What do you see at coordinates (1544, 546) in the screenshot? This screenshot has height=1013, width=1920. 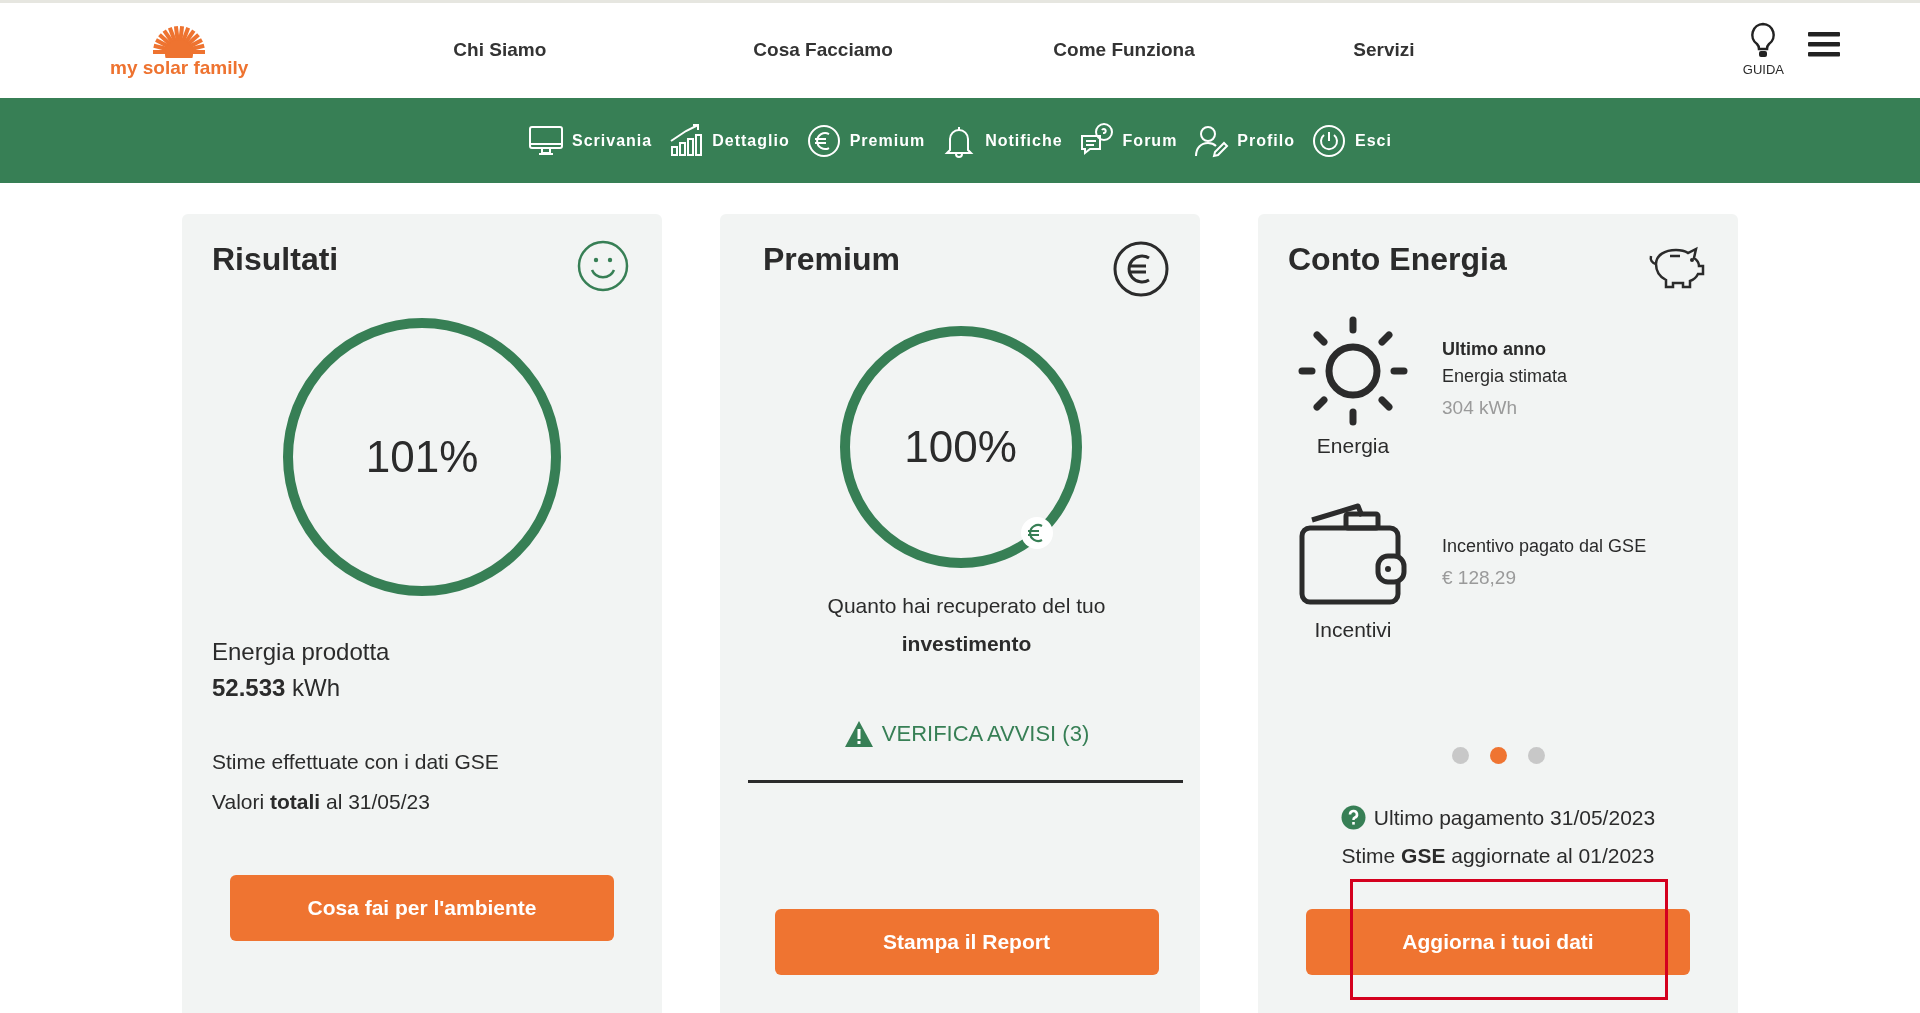 I see `stat-label: Incentivo pagato dal GSE` at bounding box center [1544, 546].